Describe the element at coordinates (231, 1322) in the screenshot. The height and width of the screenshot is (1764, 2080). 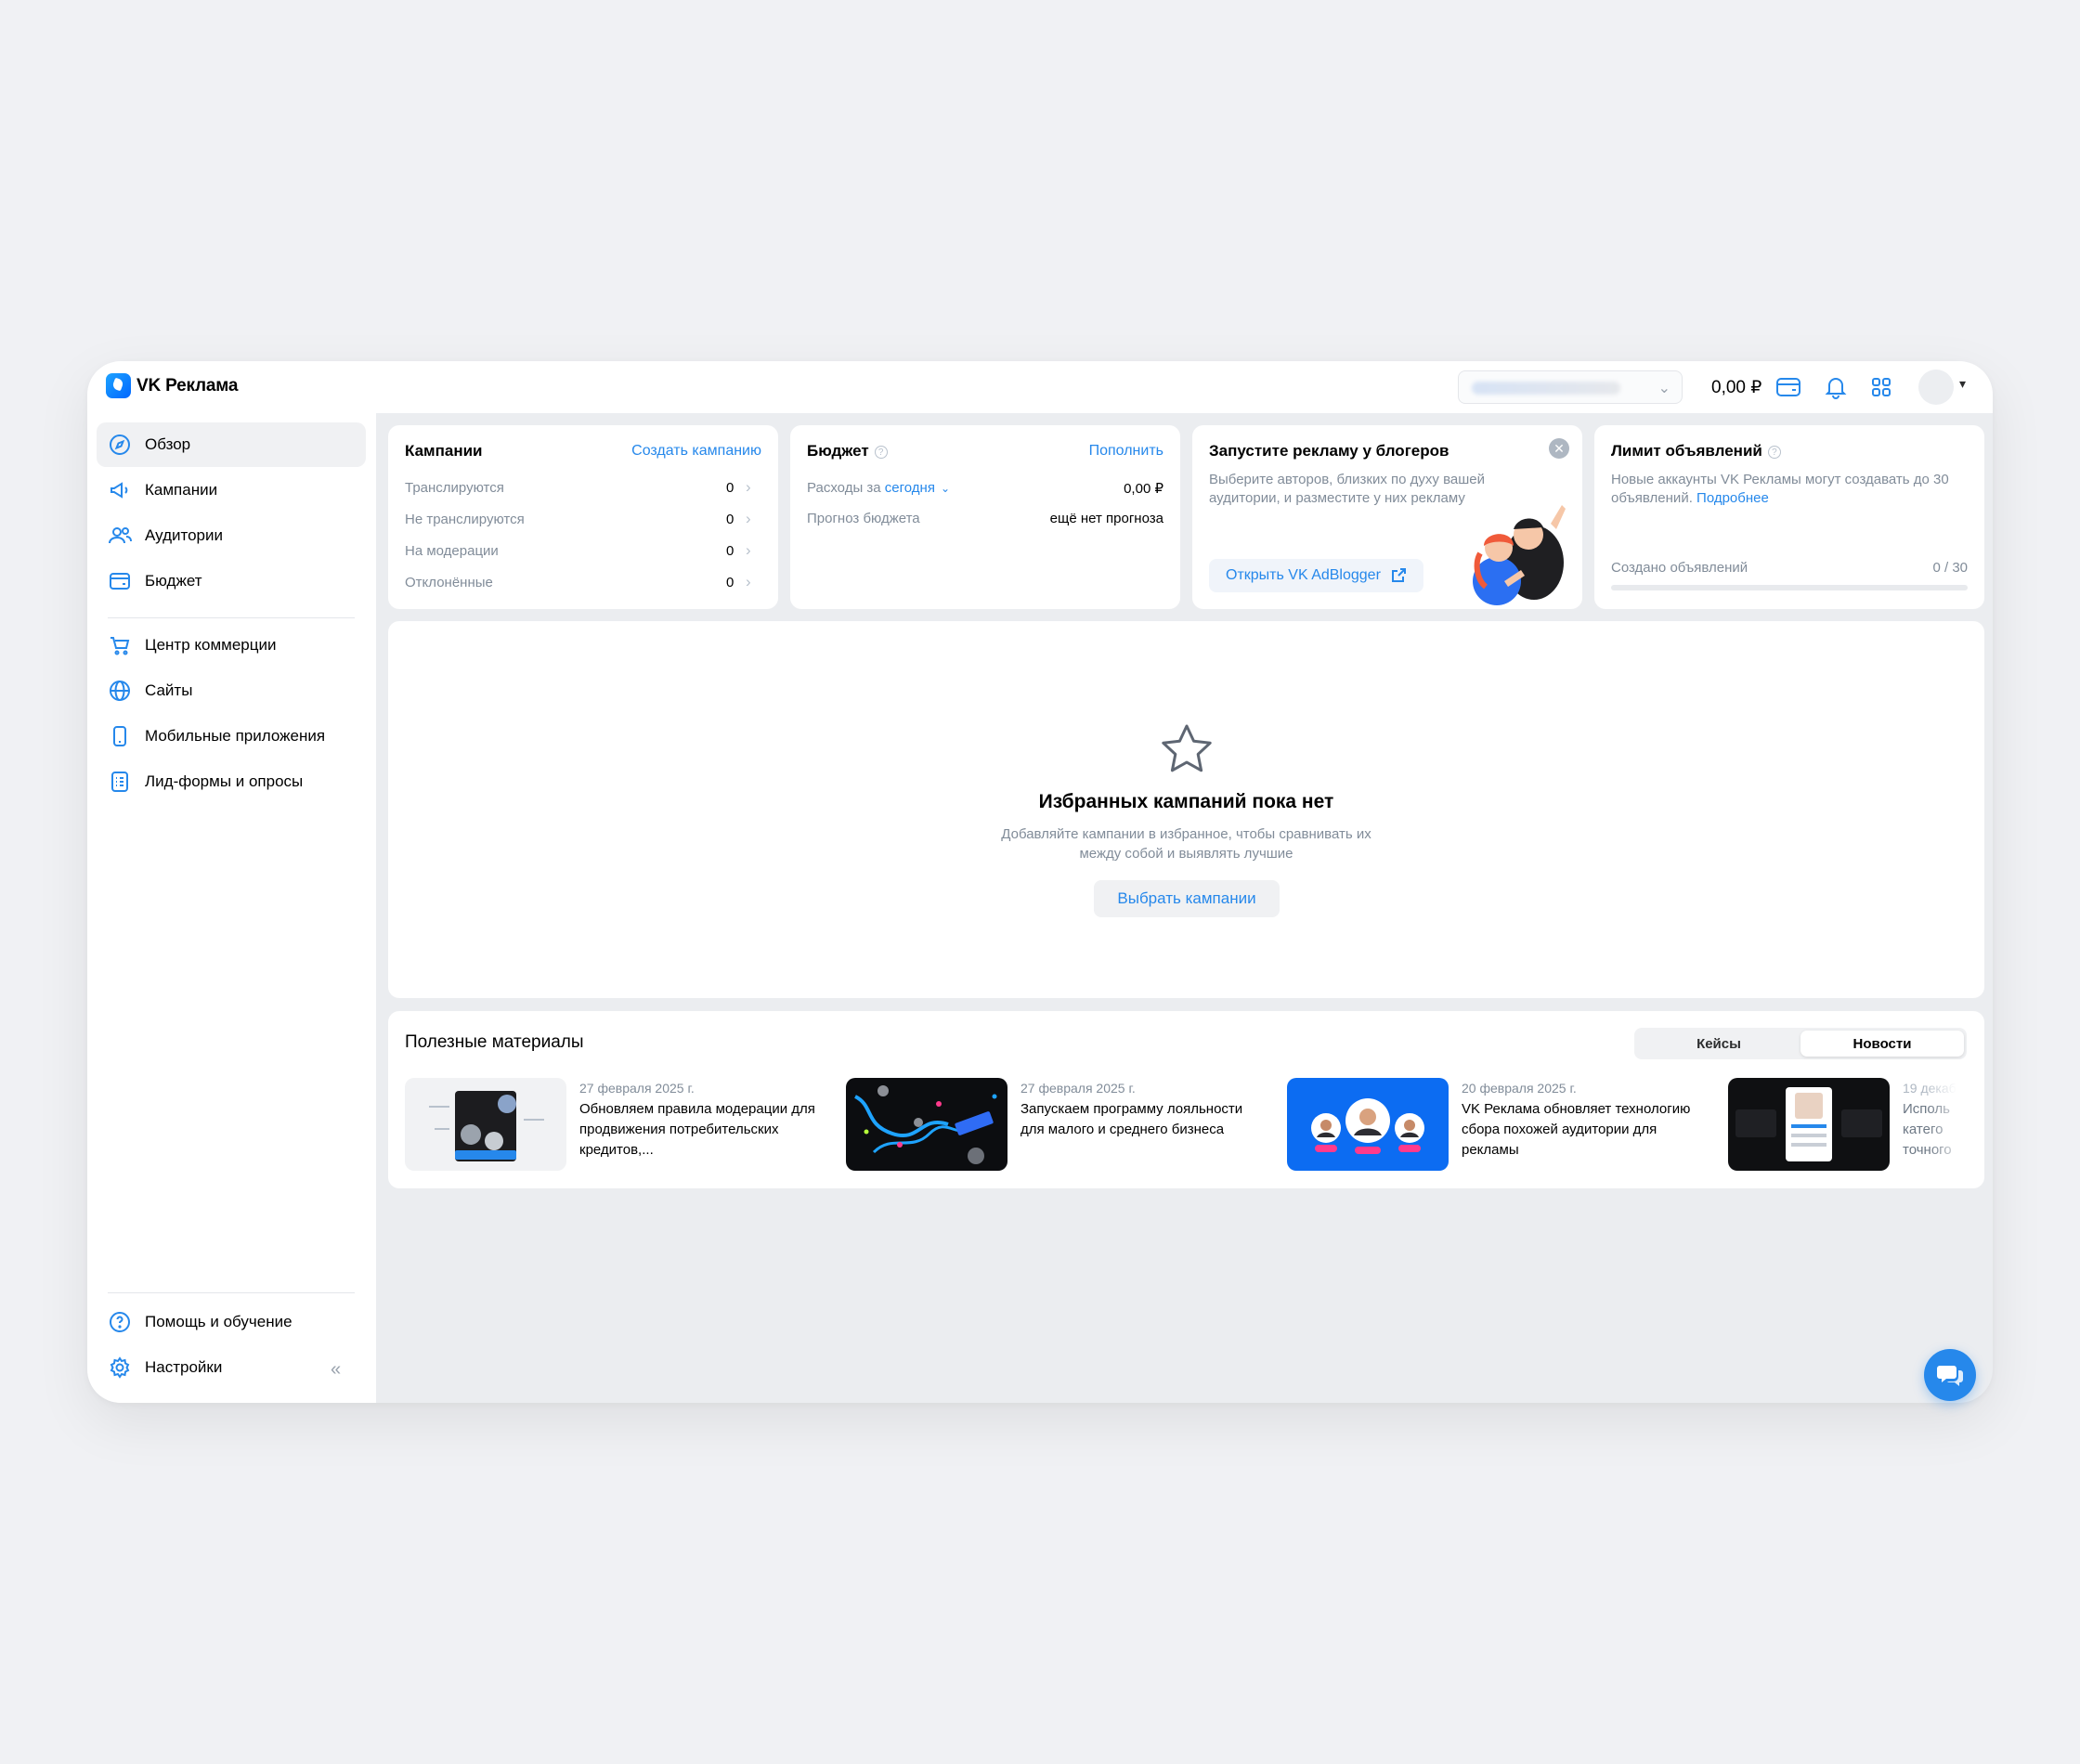
I see `sidebar-item-help: Помощь и обучение` at that location.